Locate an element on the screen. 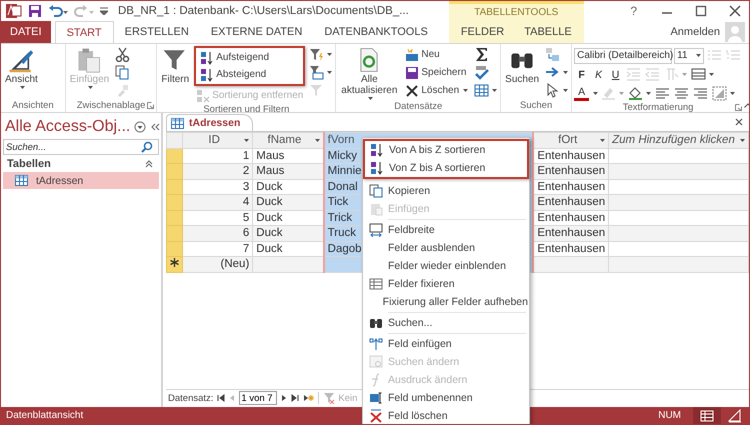 This screenshot has height=425, width=750. status-text: Datenblattansicht is located at coordinates (45, 415).